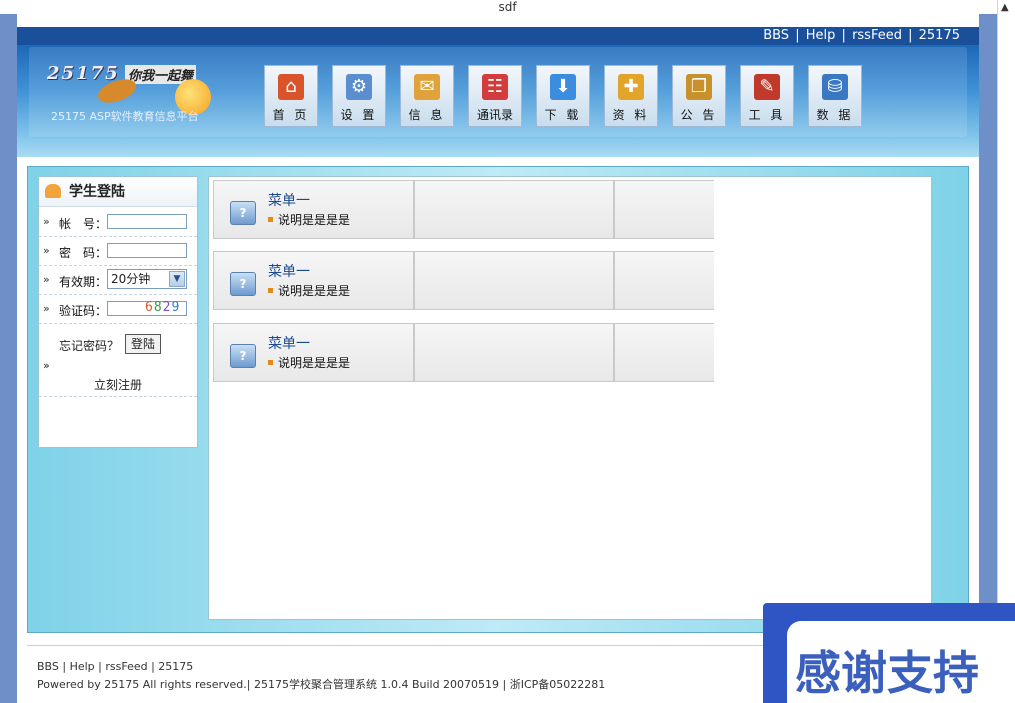 Image resolution: width=1015 pixels, height=703 pixels. What do you see at coordinates (498, 36) in the screenshot?
I see `top-links: BBS | Help | rssFeed | 25175` at bounding box center [498, 36].